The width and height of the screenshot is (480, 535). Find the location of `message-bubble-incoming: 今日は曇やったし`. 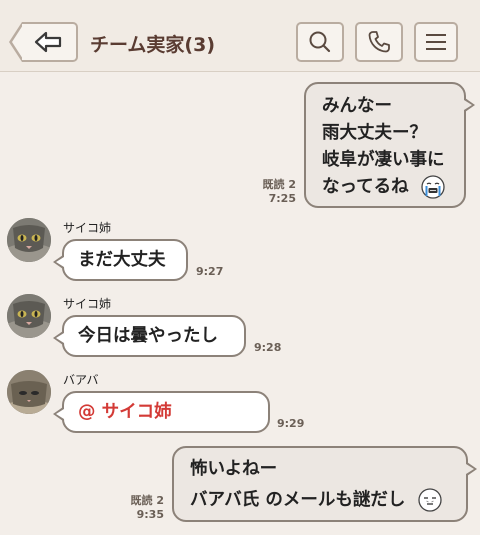

message-bubble-incoming: 今日は曇やったし is located at coordinates (149, 336).